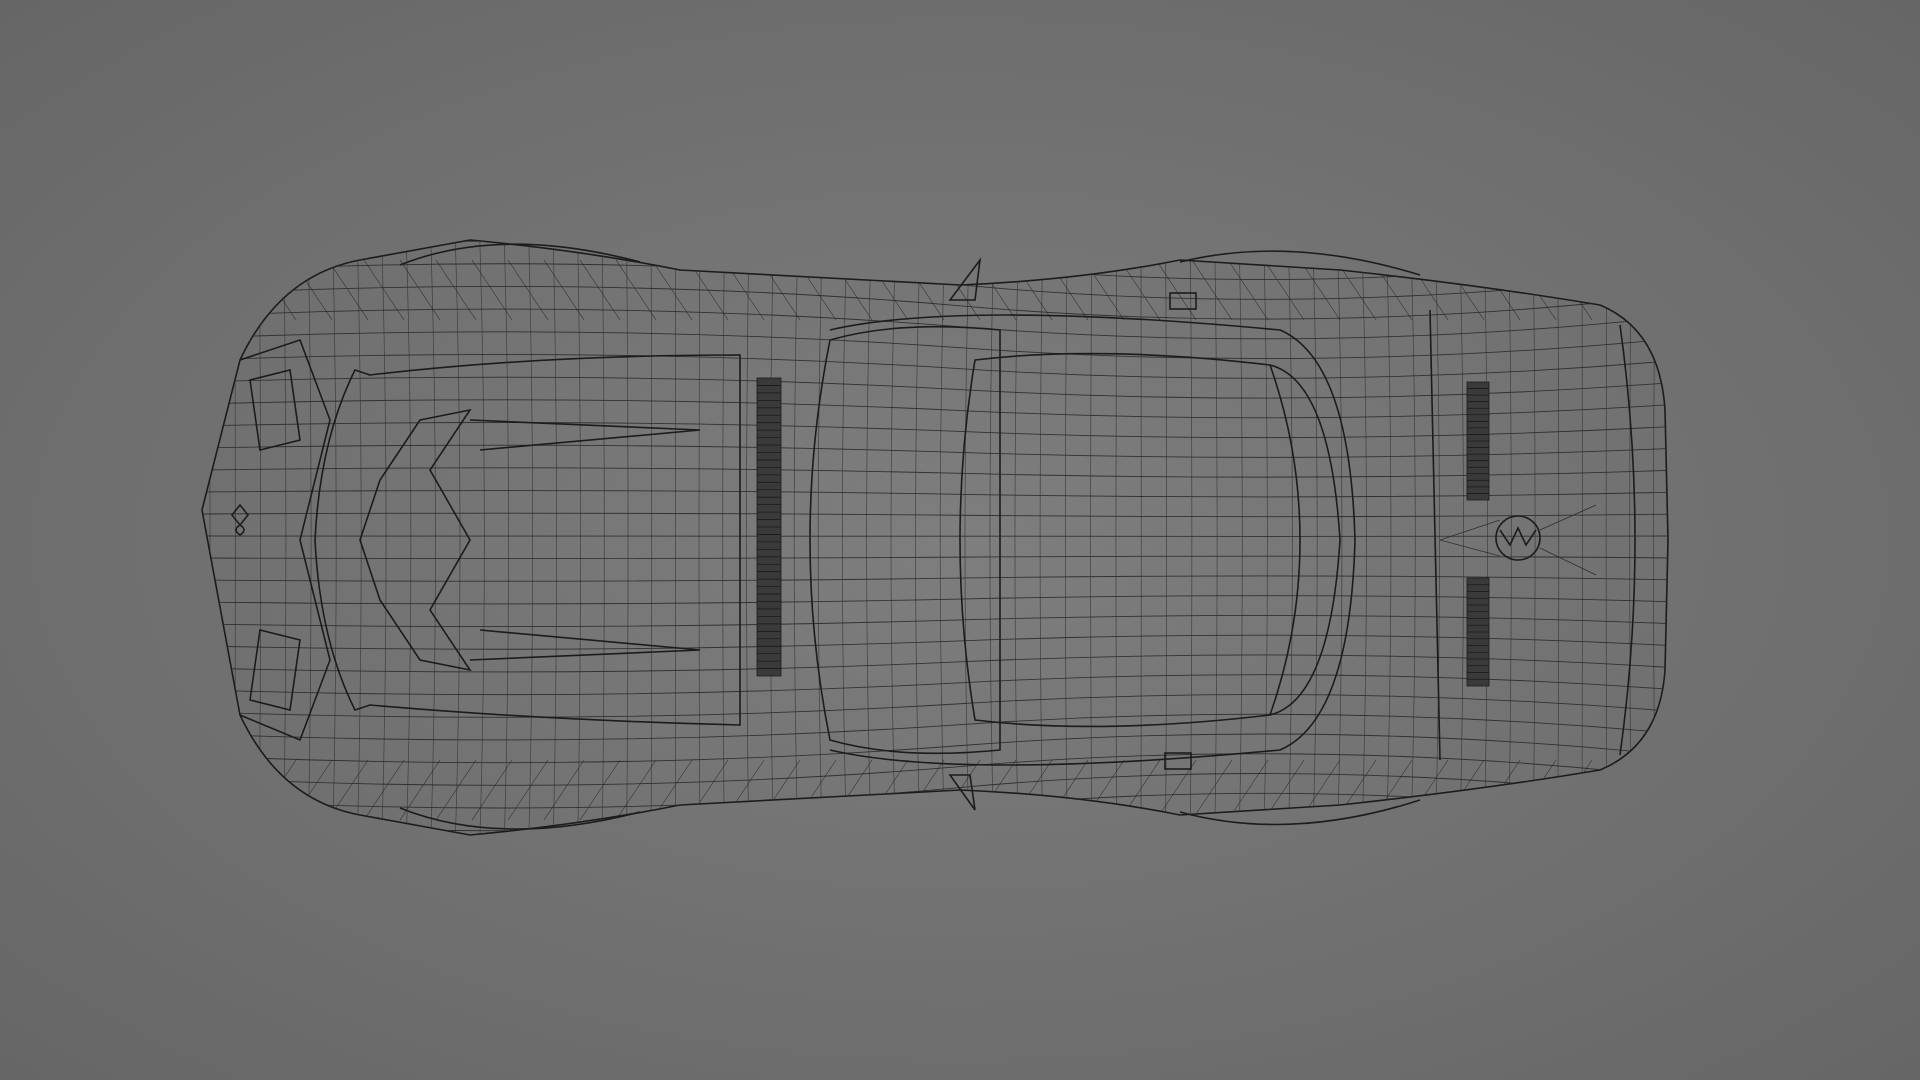 The image size is (1920, 1080). What do you see at coordinates (275, 410) in the screenshot?
I see `front-headlight-left` at bounding box center [275, 410].